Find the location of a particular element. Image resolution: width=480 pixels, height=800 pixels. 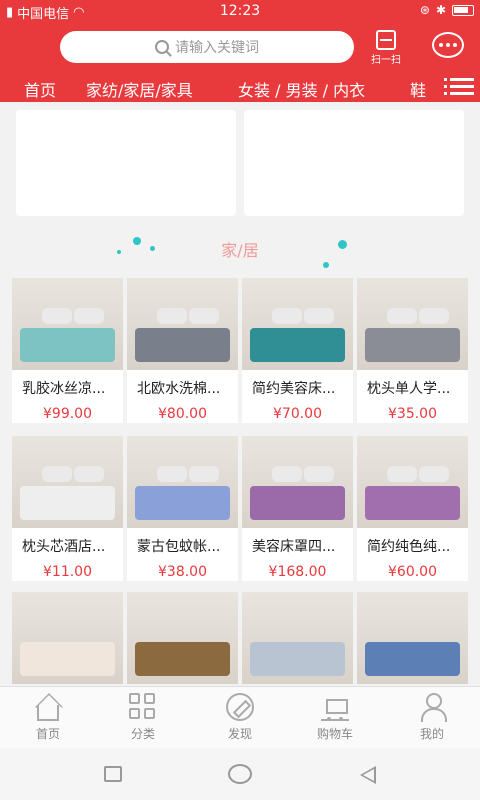

tab-label: 购物车 is located at coordinates (334, 734).